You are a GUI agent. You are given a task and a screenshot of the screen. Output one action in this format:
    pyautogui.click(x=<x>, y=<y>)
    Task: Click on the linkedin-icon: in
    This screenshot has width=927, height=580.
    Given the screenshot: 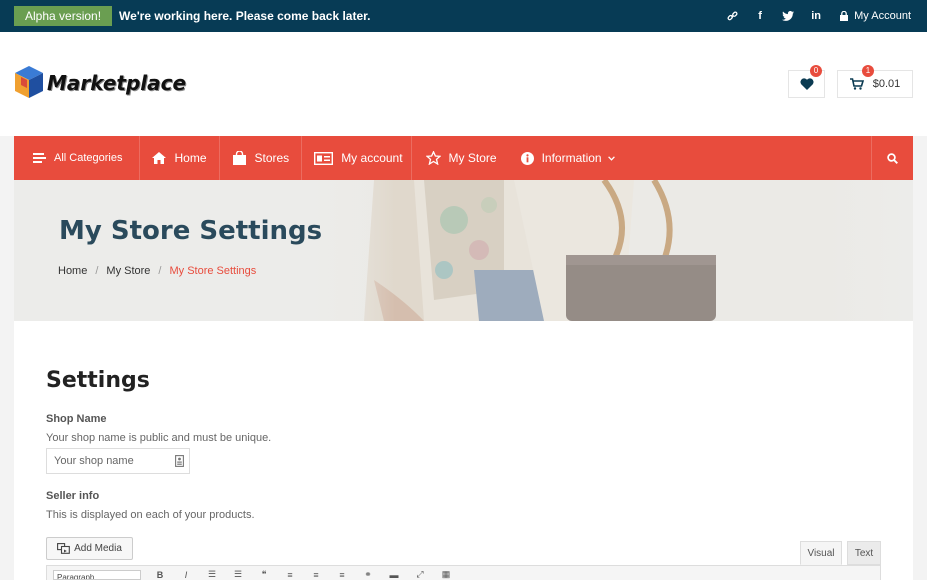 What is the action you would take?
    pyautogui.click(x=816, y=16)
    